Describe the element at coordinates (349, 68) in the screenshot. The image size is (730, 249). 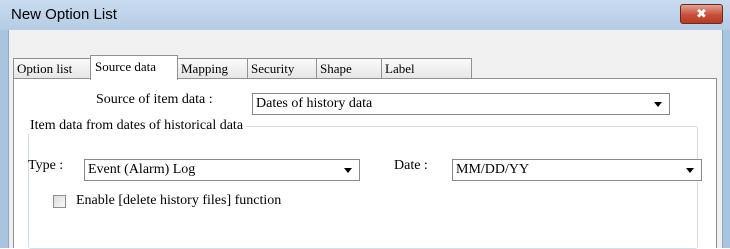
I see `tab-shape: Shape` at that location.